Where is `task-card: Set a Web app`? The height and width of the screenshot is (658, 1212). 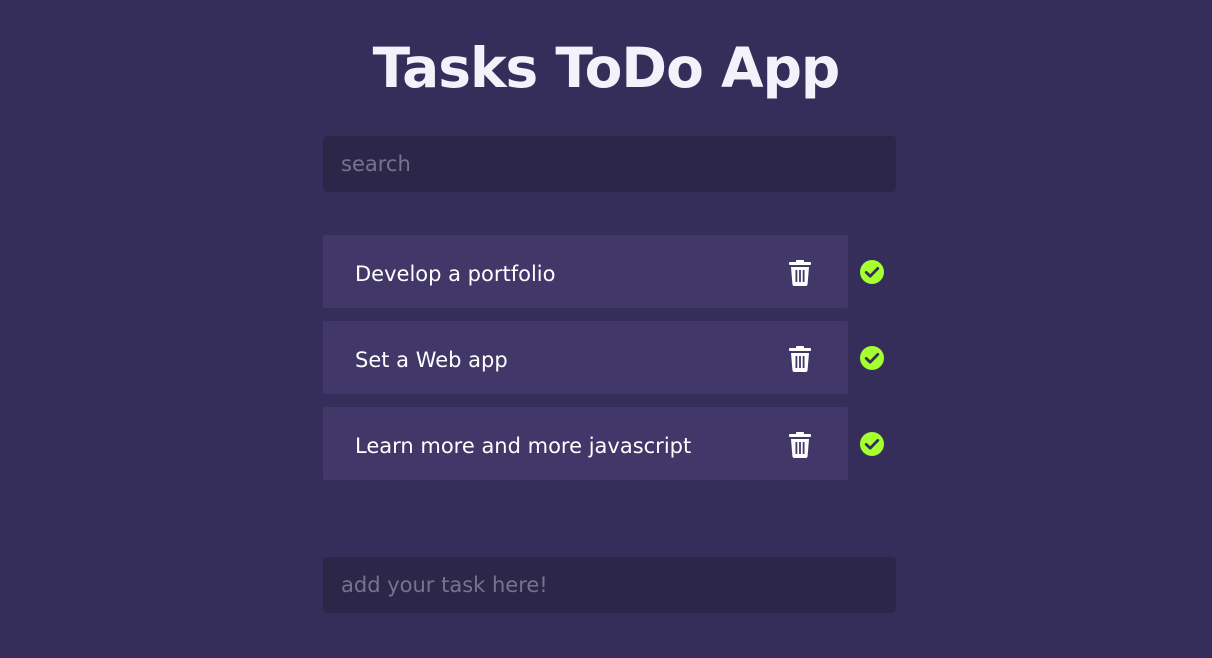 task-card: Set a Web app is located at coordinates (585, 357).